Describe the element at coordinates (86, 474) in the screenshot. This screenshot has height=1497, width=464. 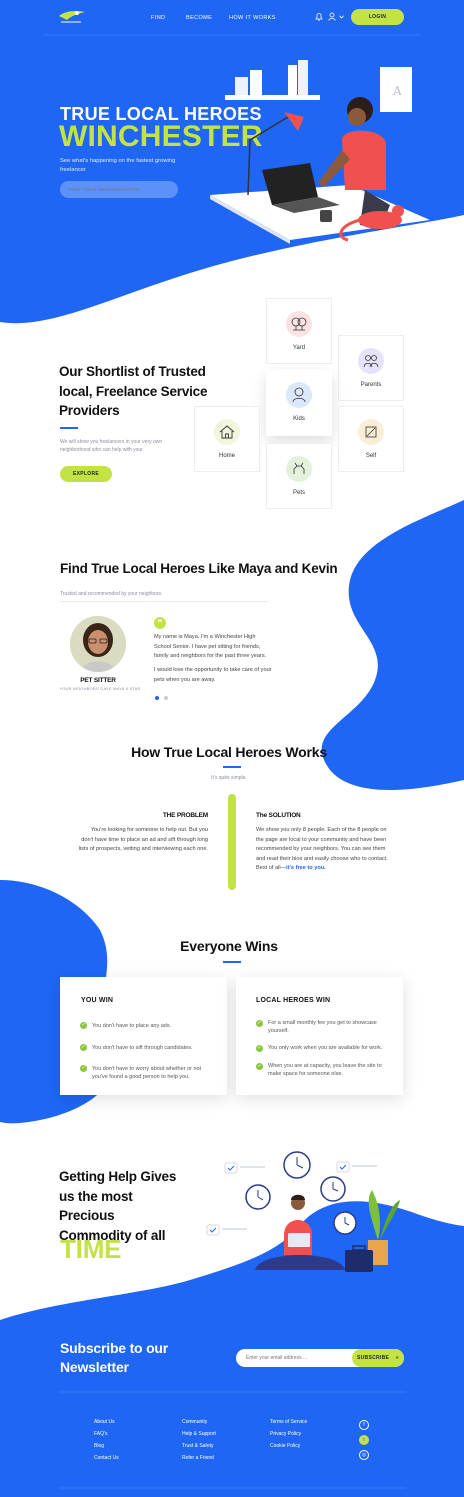
I see `explore-button: EXPLORE` at that location.